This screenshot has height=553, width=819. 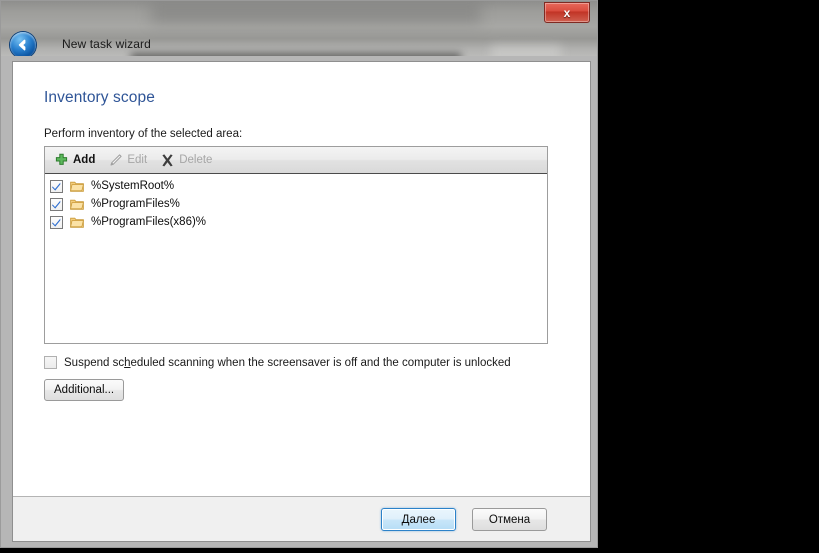 What do you see at coordinates (422, 519) in the screenshot?
I see `next-button-label: алее` at bounding box center [422, 519].